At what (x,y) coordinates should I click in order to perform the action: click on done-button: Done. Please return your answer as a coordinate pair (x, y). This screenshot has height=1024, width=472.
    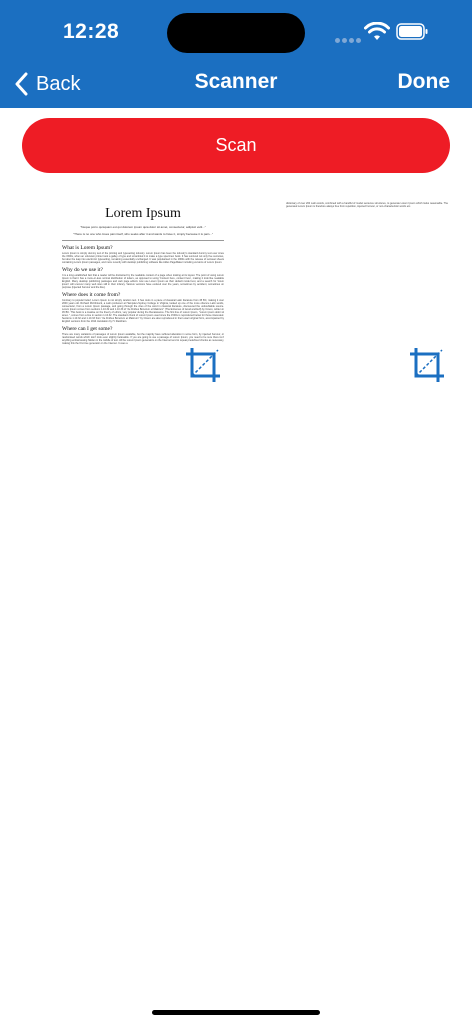
    Looking at the image, I should click on (424, 82).